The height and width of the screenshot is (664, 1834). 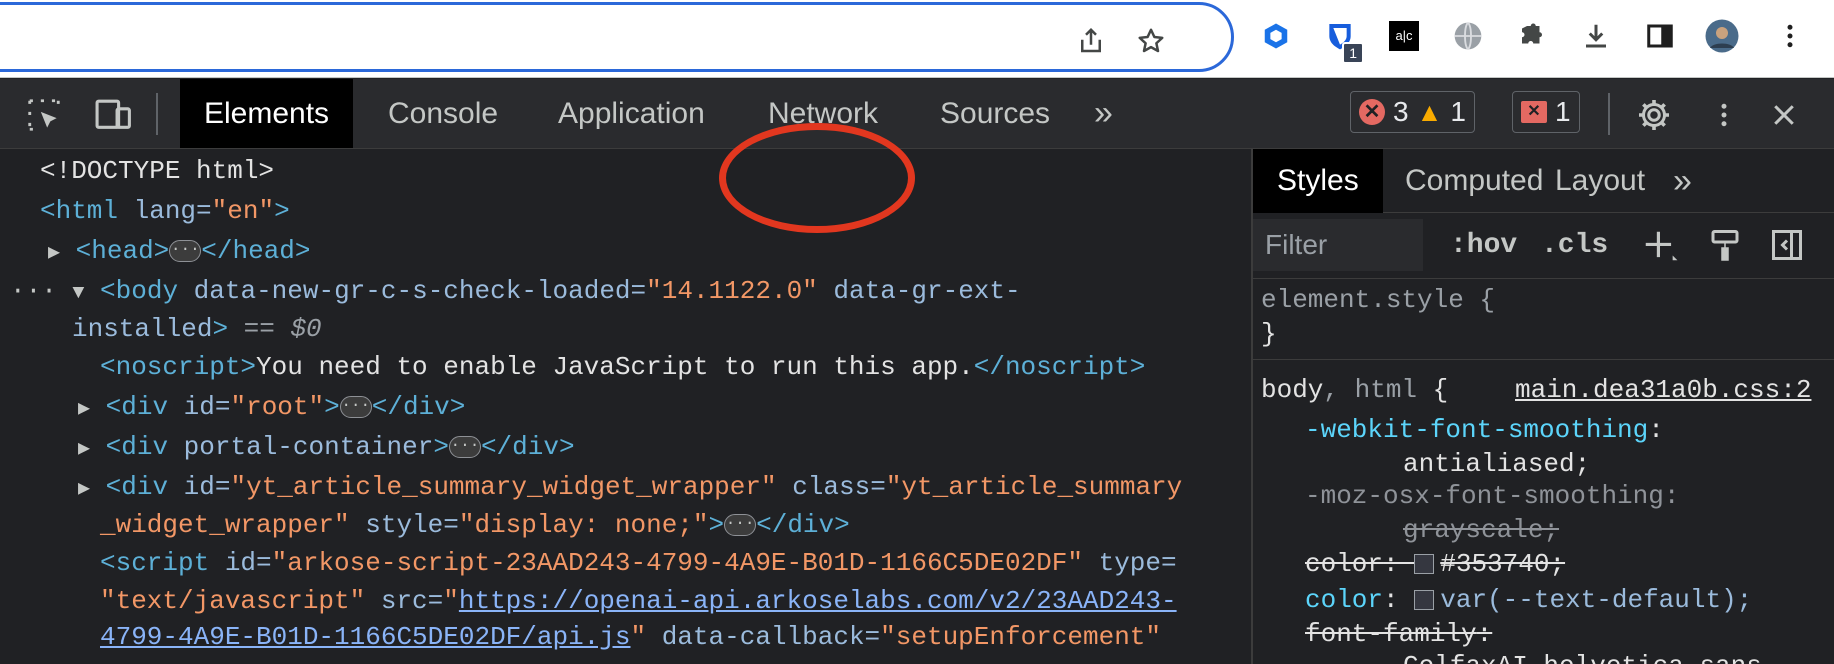 What do you see at coordinates (1481, 530) in the screenshot?
I see `style-value-grayscale: grayscale;` at bounding box center [1481, 530].